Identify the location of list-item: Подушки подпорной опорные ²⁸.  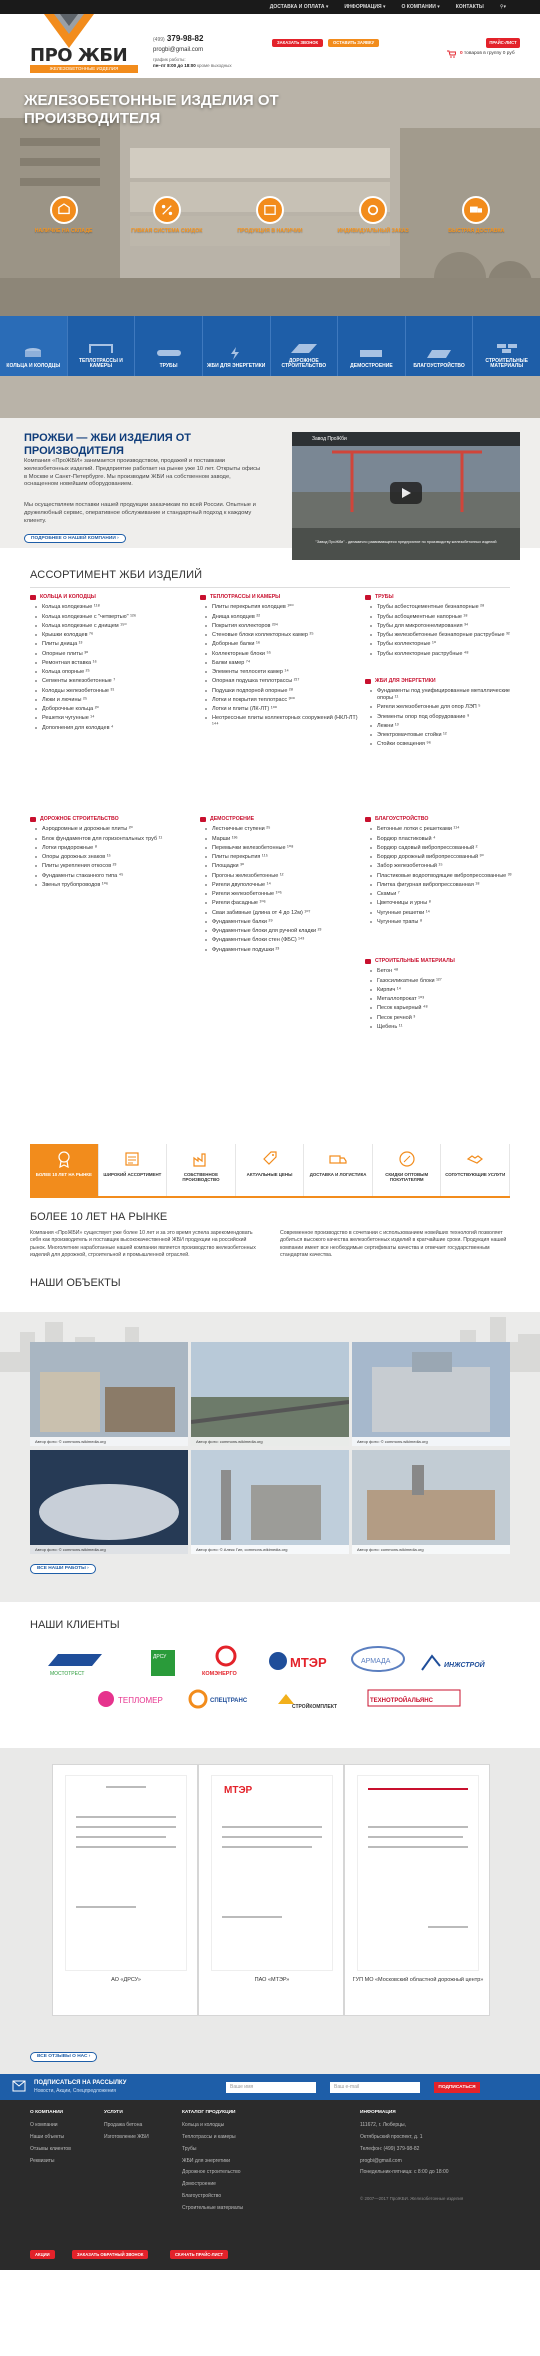
(280, 691).